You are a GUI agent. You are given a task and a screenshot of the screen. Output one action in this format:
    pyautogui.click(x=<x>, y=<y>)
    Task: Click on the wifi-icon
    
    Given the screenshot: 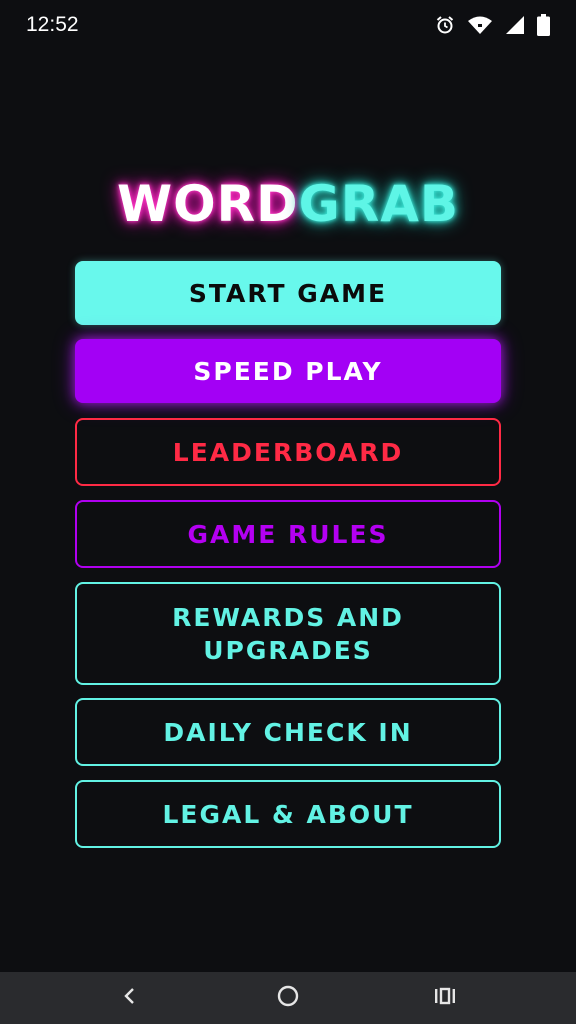 What is the action you would take?
    pyautogui.click(x=480, y=25)
    